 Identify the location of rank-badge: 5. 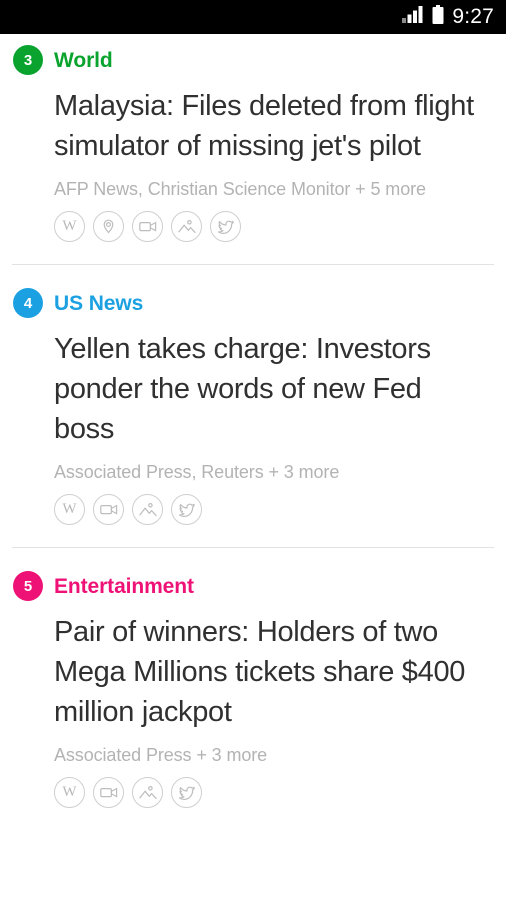
(28, 586).